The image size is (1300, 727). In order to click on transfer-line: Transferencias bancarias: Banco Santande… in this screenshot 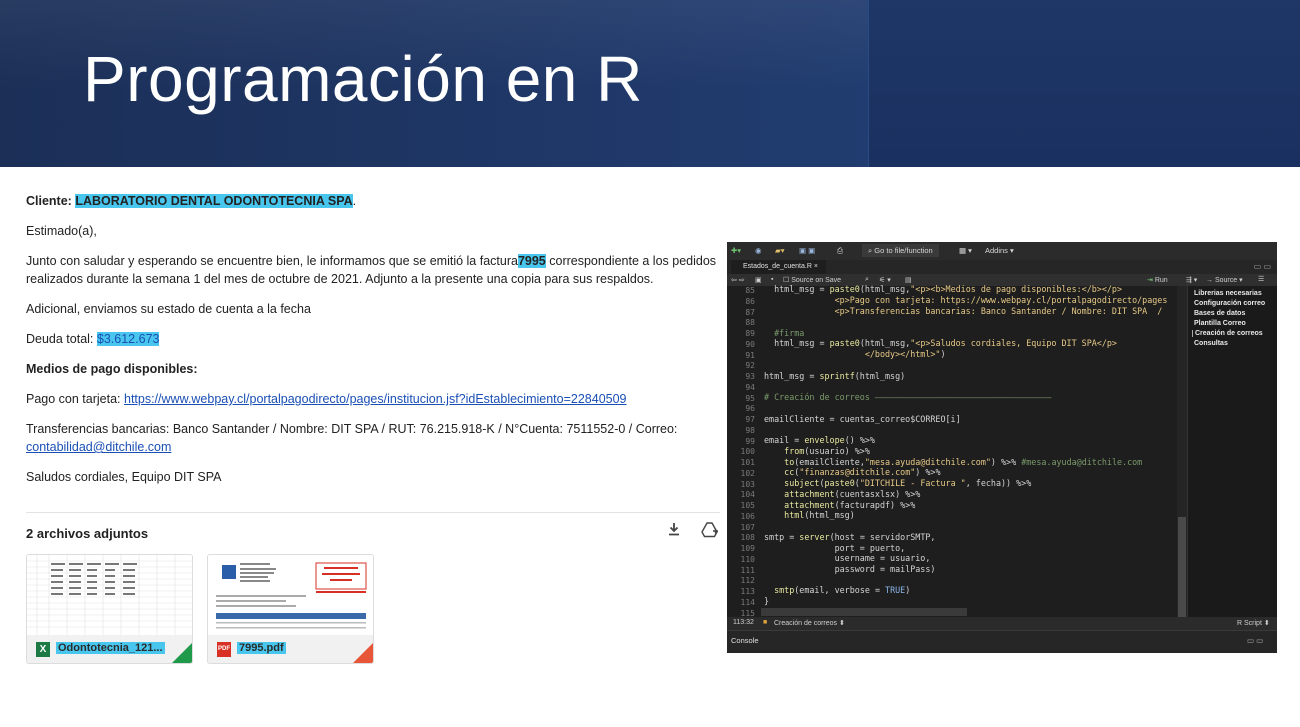, I will do `click(352, 429)`.